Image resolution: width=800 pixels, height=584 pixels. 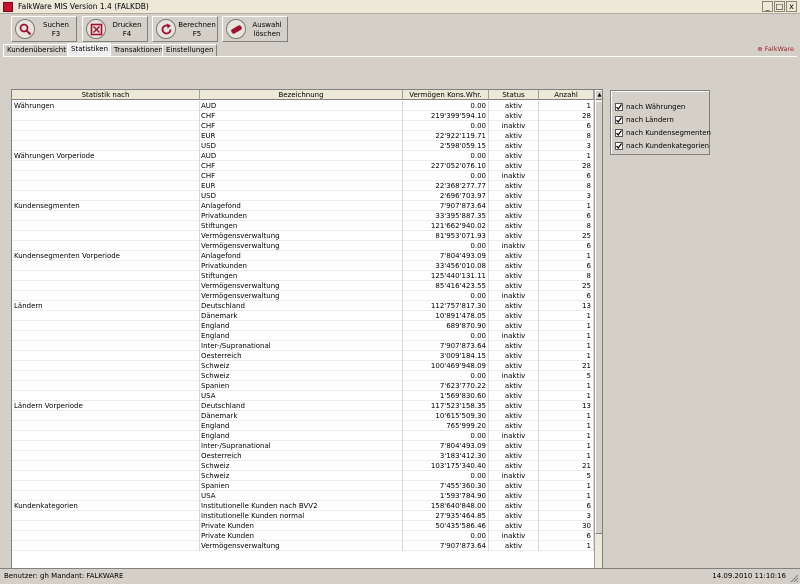 What do you see at coordinates (301, 95) in the screenshot?
I see `column-header-bezeichnung: Bezeichnung` at bounding box center [301, 95].